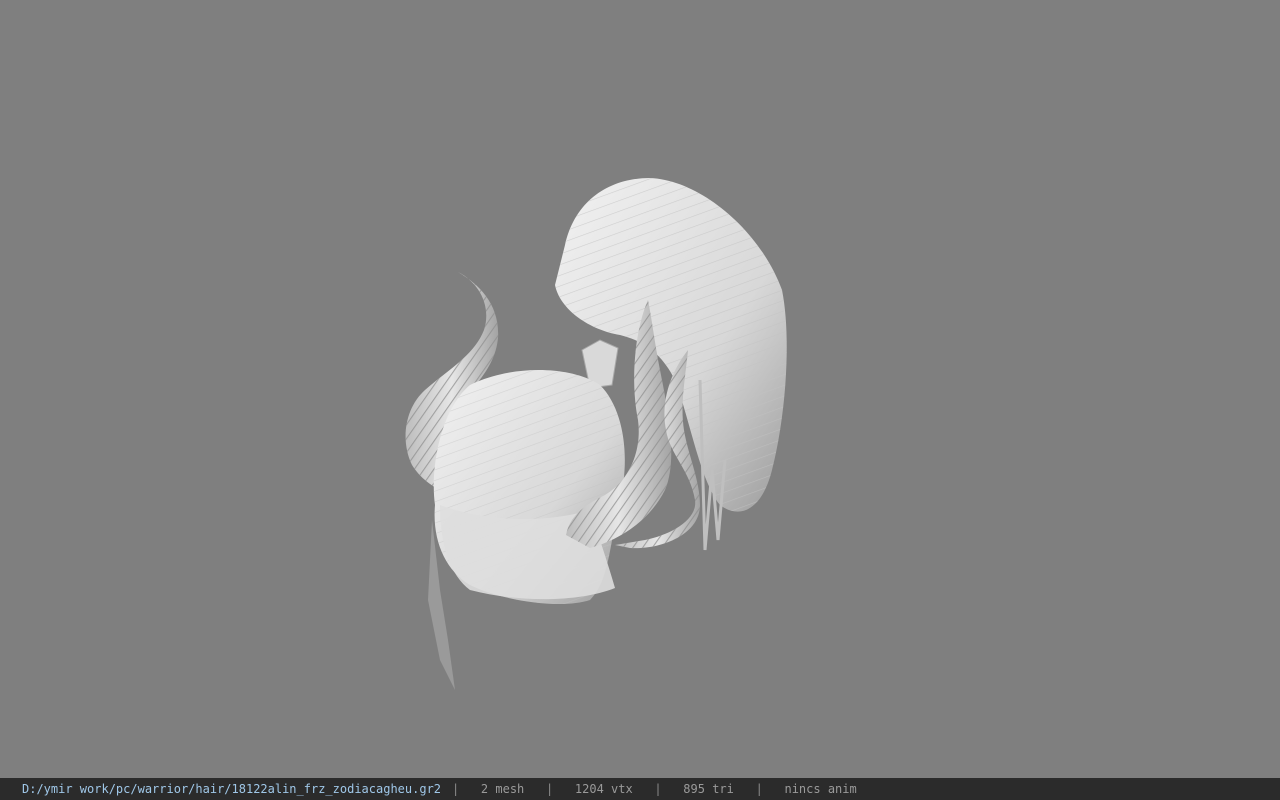 The image size is (1280, 800). Describe the element at coordinates (820, 789) in the screenshot. I see `anim-status: nincs anim` at that location.